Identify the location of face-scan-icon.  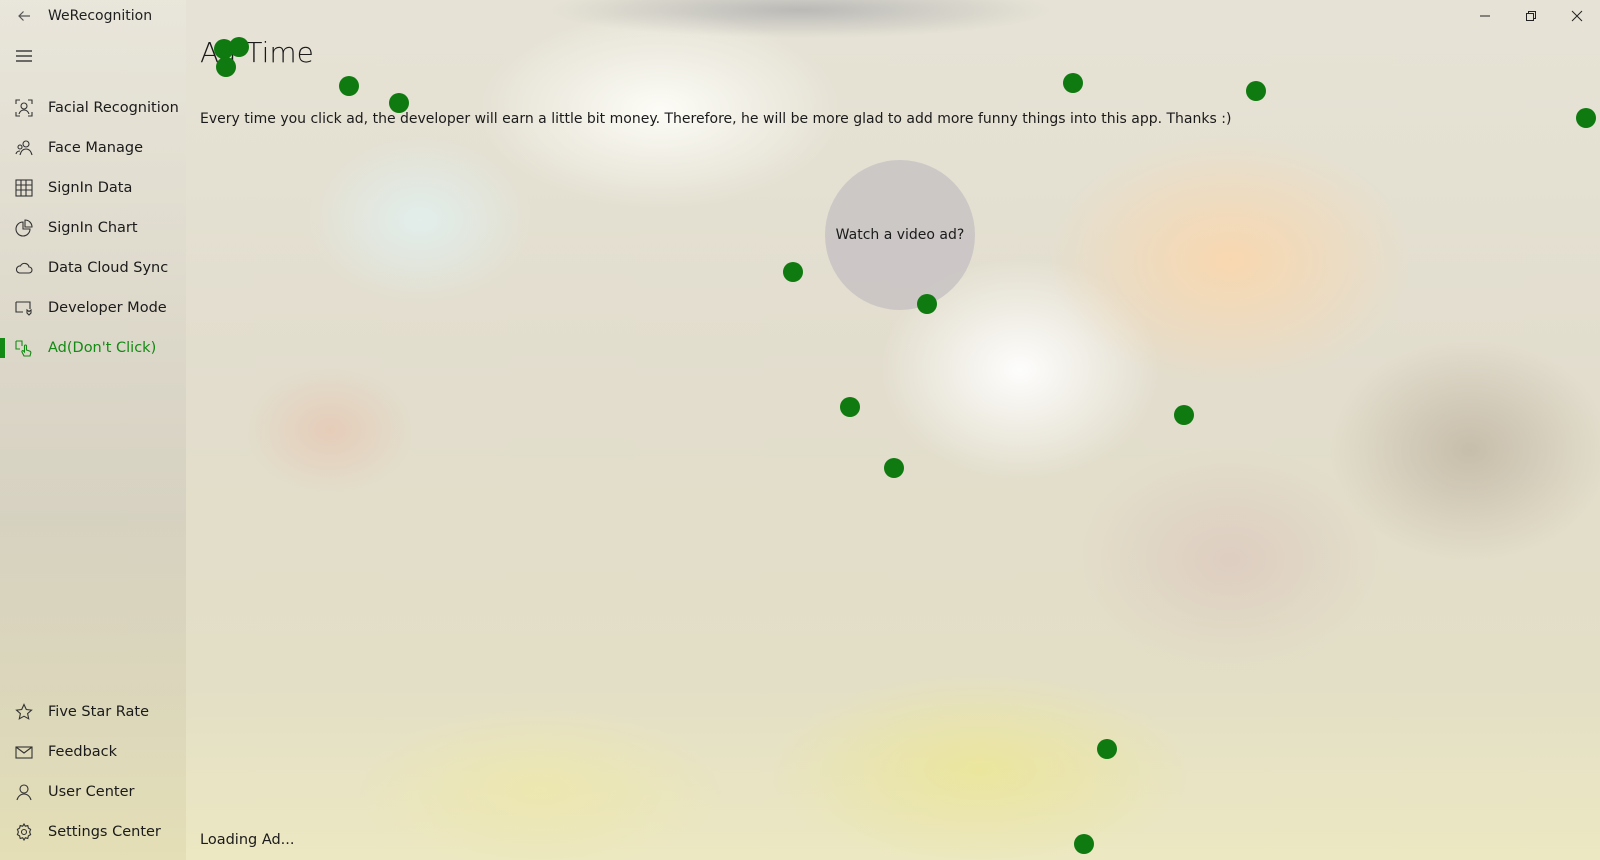
(24, 108).